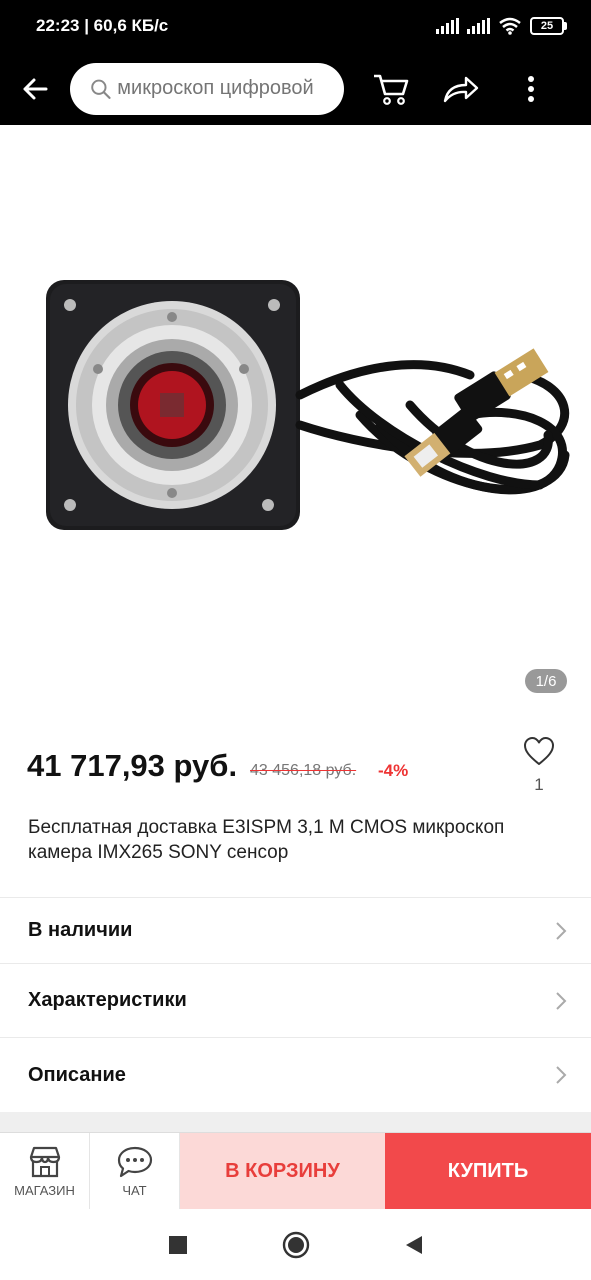  Describe the element at coordinates (101, 89) in the screenshot. I see `search-icon` at that location.